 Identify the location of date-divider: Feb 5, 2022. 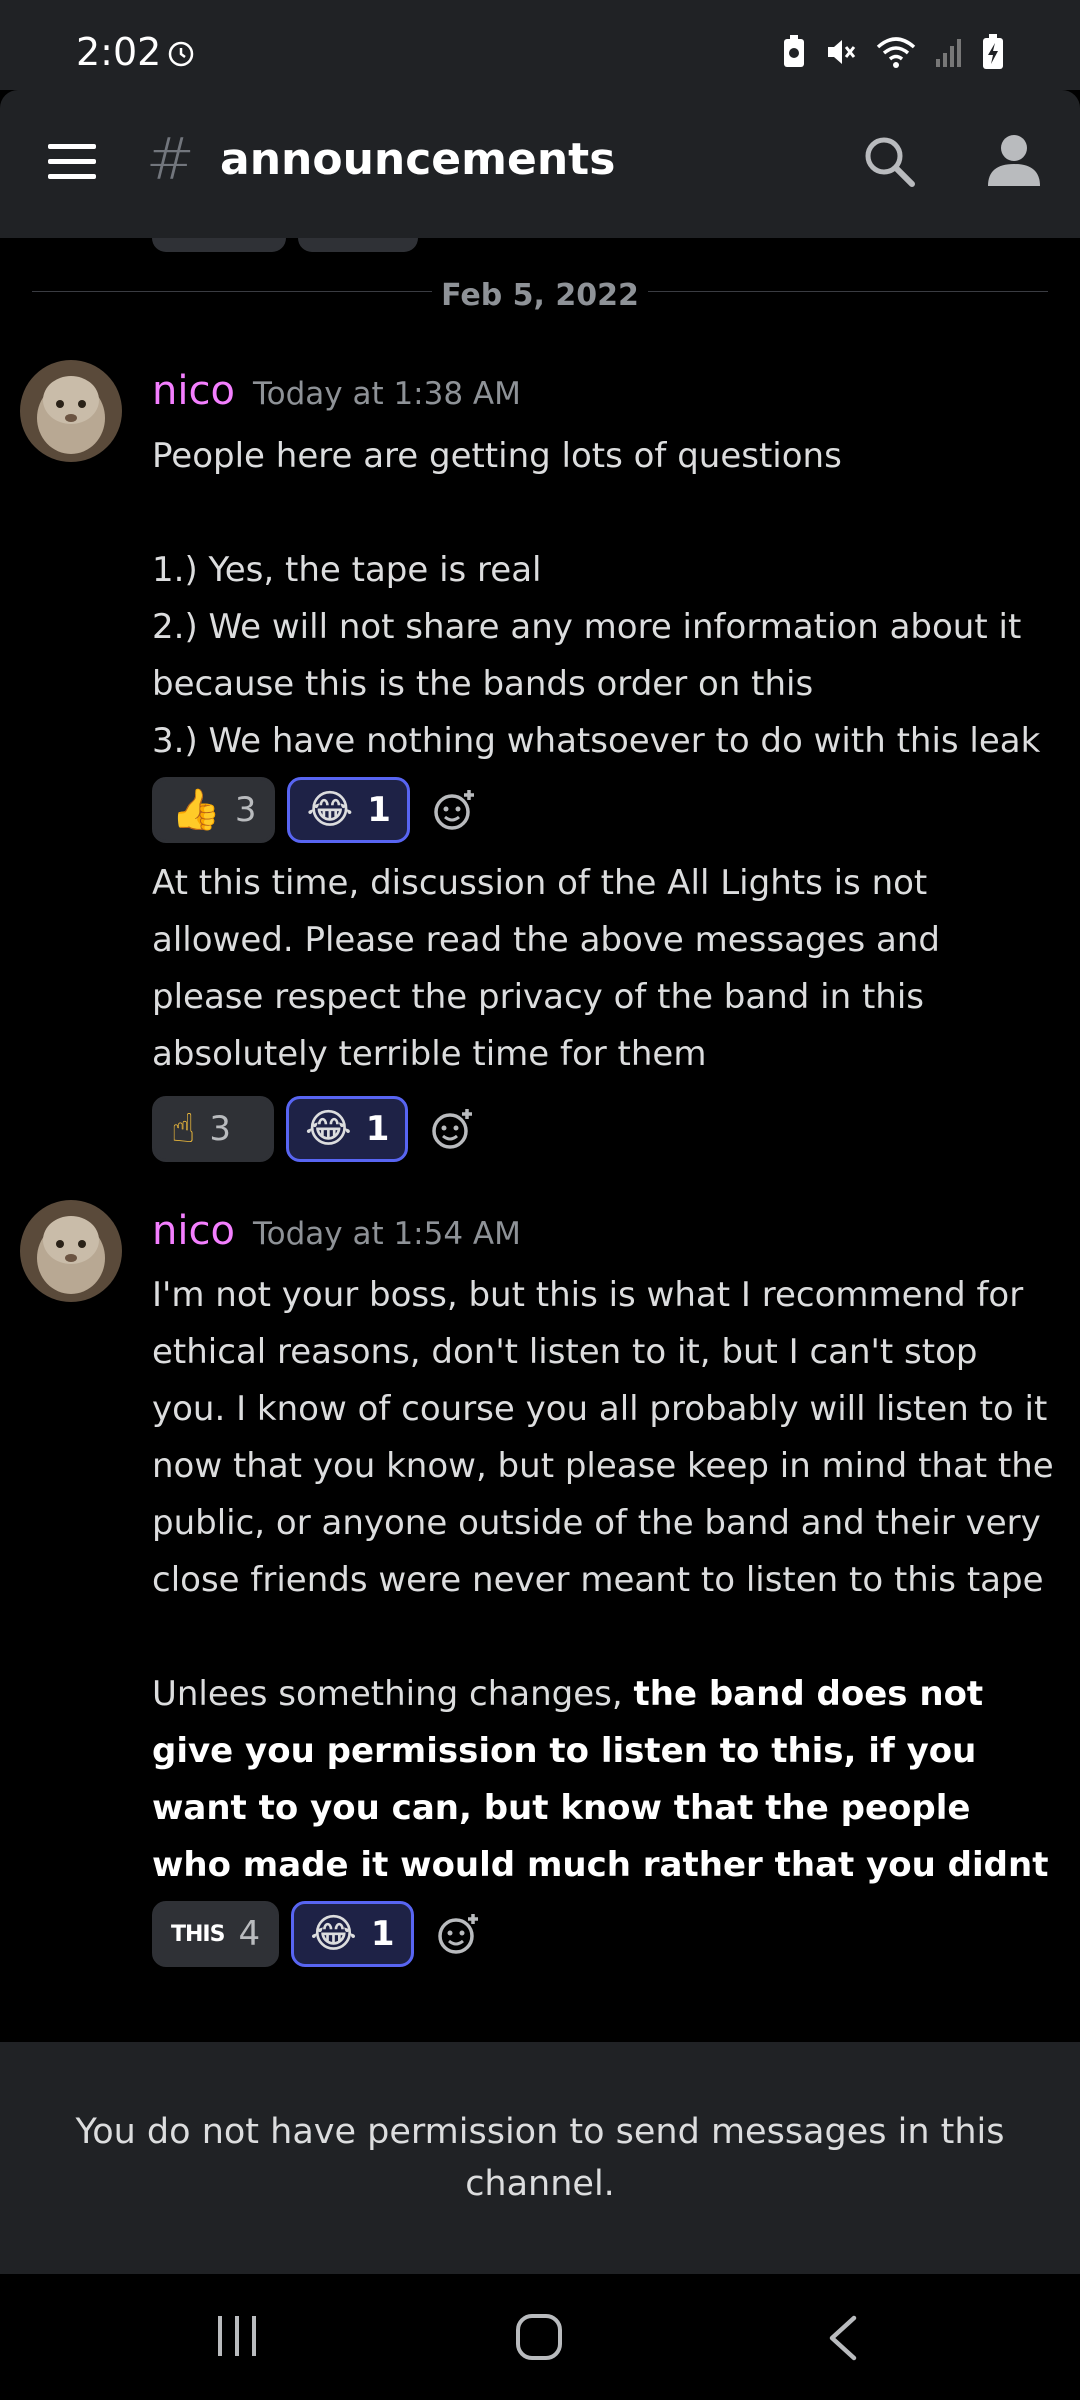
(540, 295).